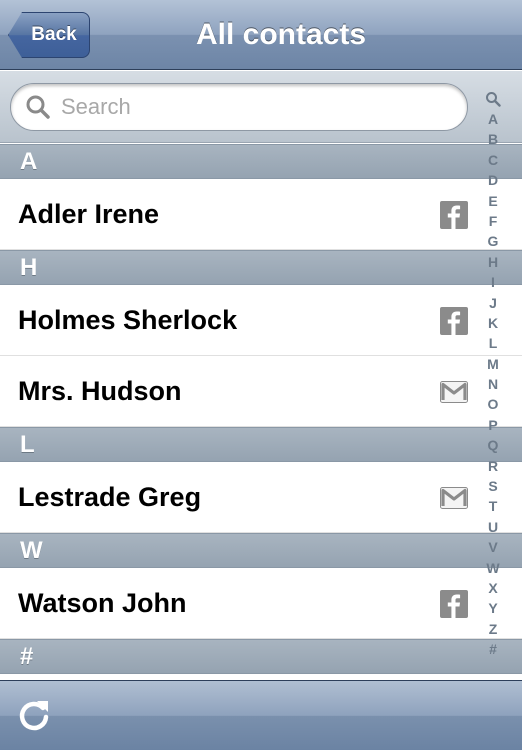 Image resolution: width=522 pixels, height=750 pixels. Describe the element at coordinates (493, 323) in the screenshot. I see `index-letter: K` at that location.